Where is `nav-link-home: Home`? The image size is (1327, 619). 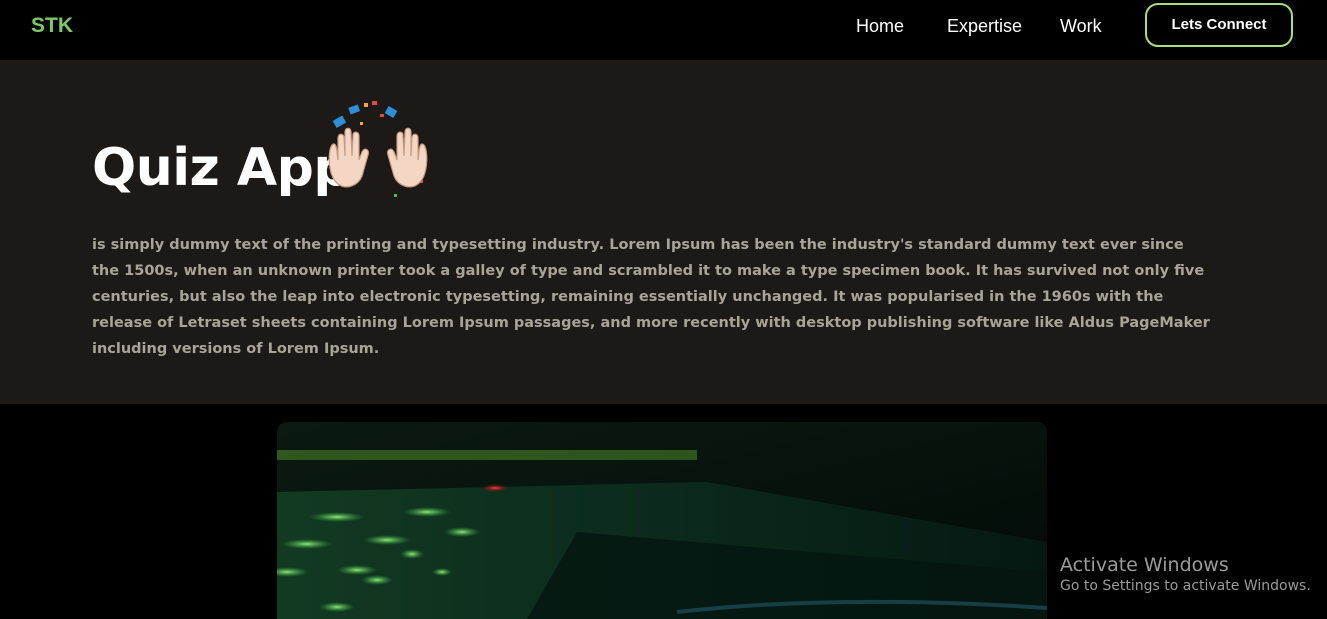 nav-link-home: Home is located at coordinates (880, 26).